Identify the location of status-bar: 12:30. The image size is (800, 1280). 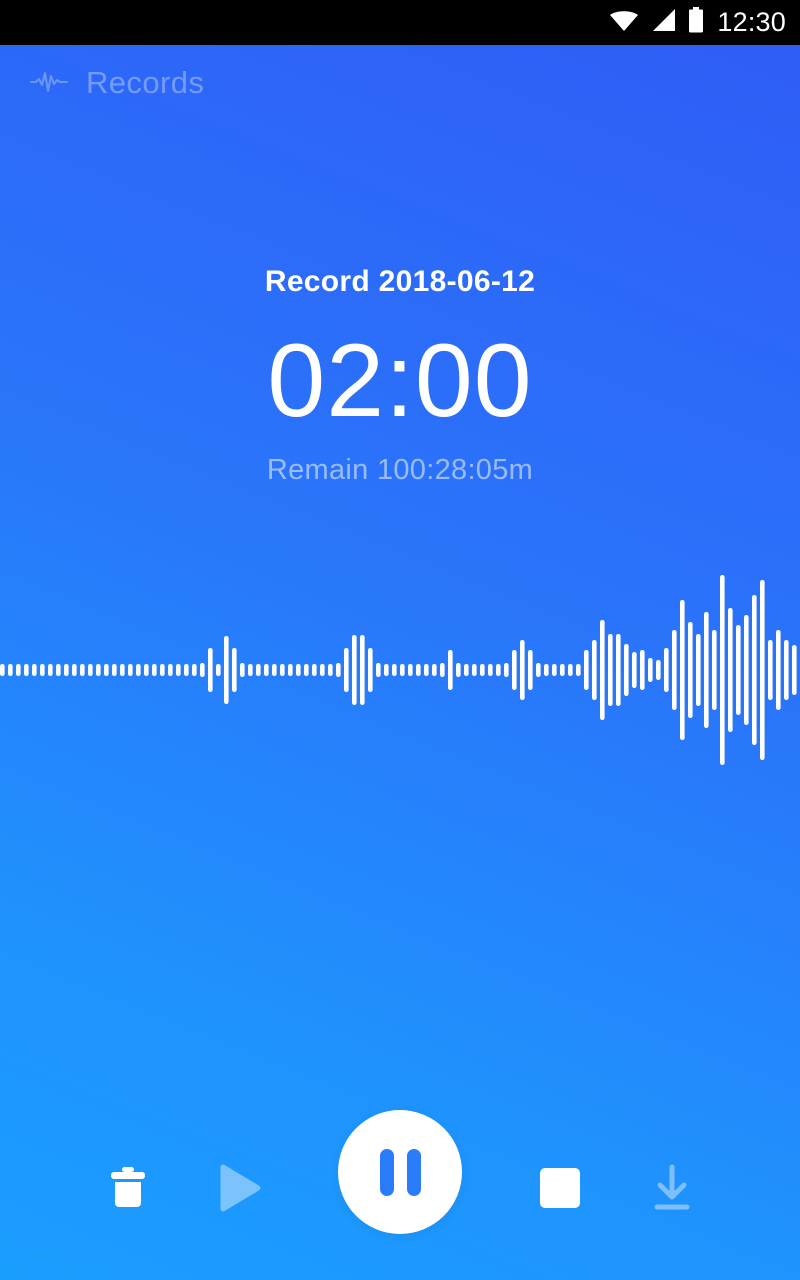
(400, 22).